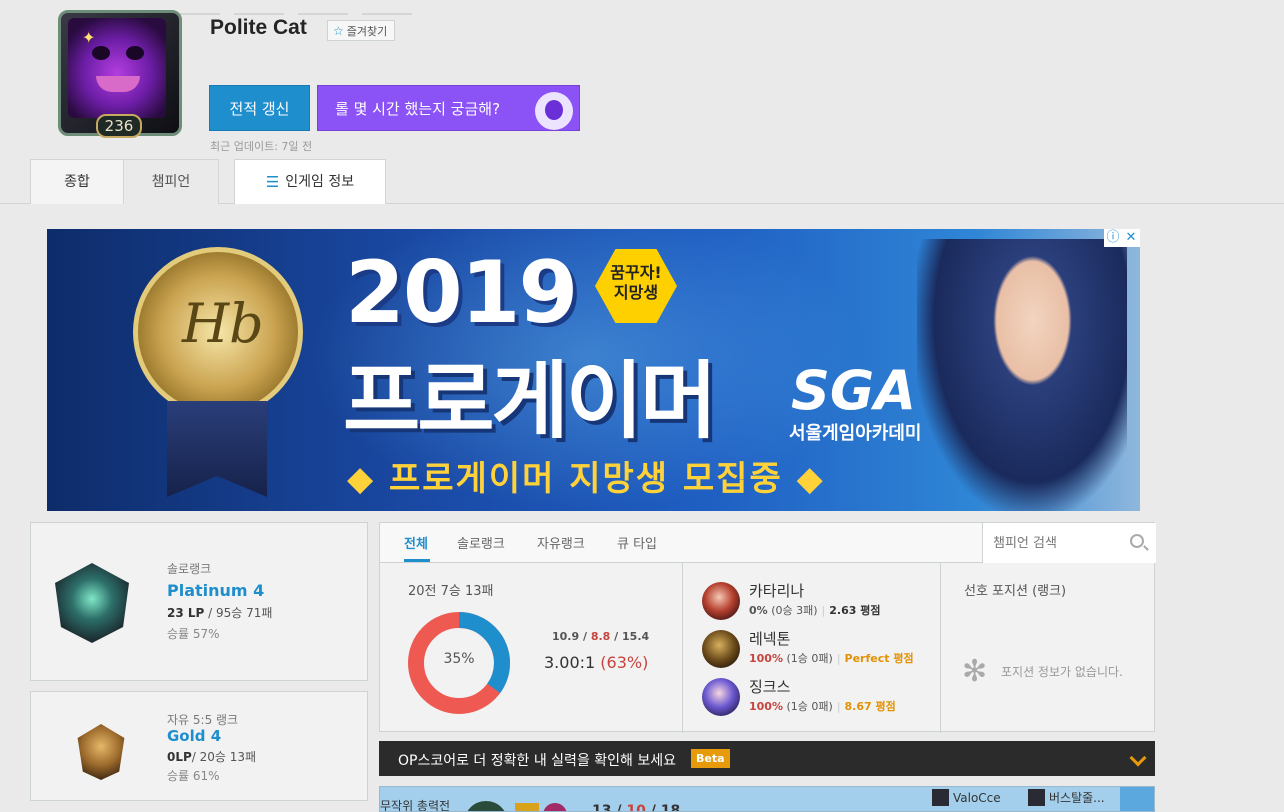 The width and height of the screenshot is (1284, 812). What do you see at coordinates (767, 758) in the screenshot?
I see `op-score-banner: OP스코어로 더 정확한 내 실력을 확인해 보세요 Beta` at bounding box center [767, 758].